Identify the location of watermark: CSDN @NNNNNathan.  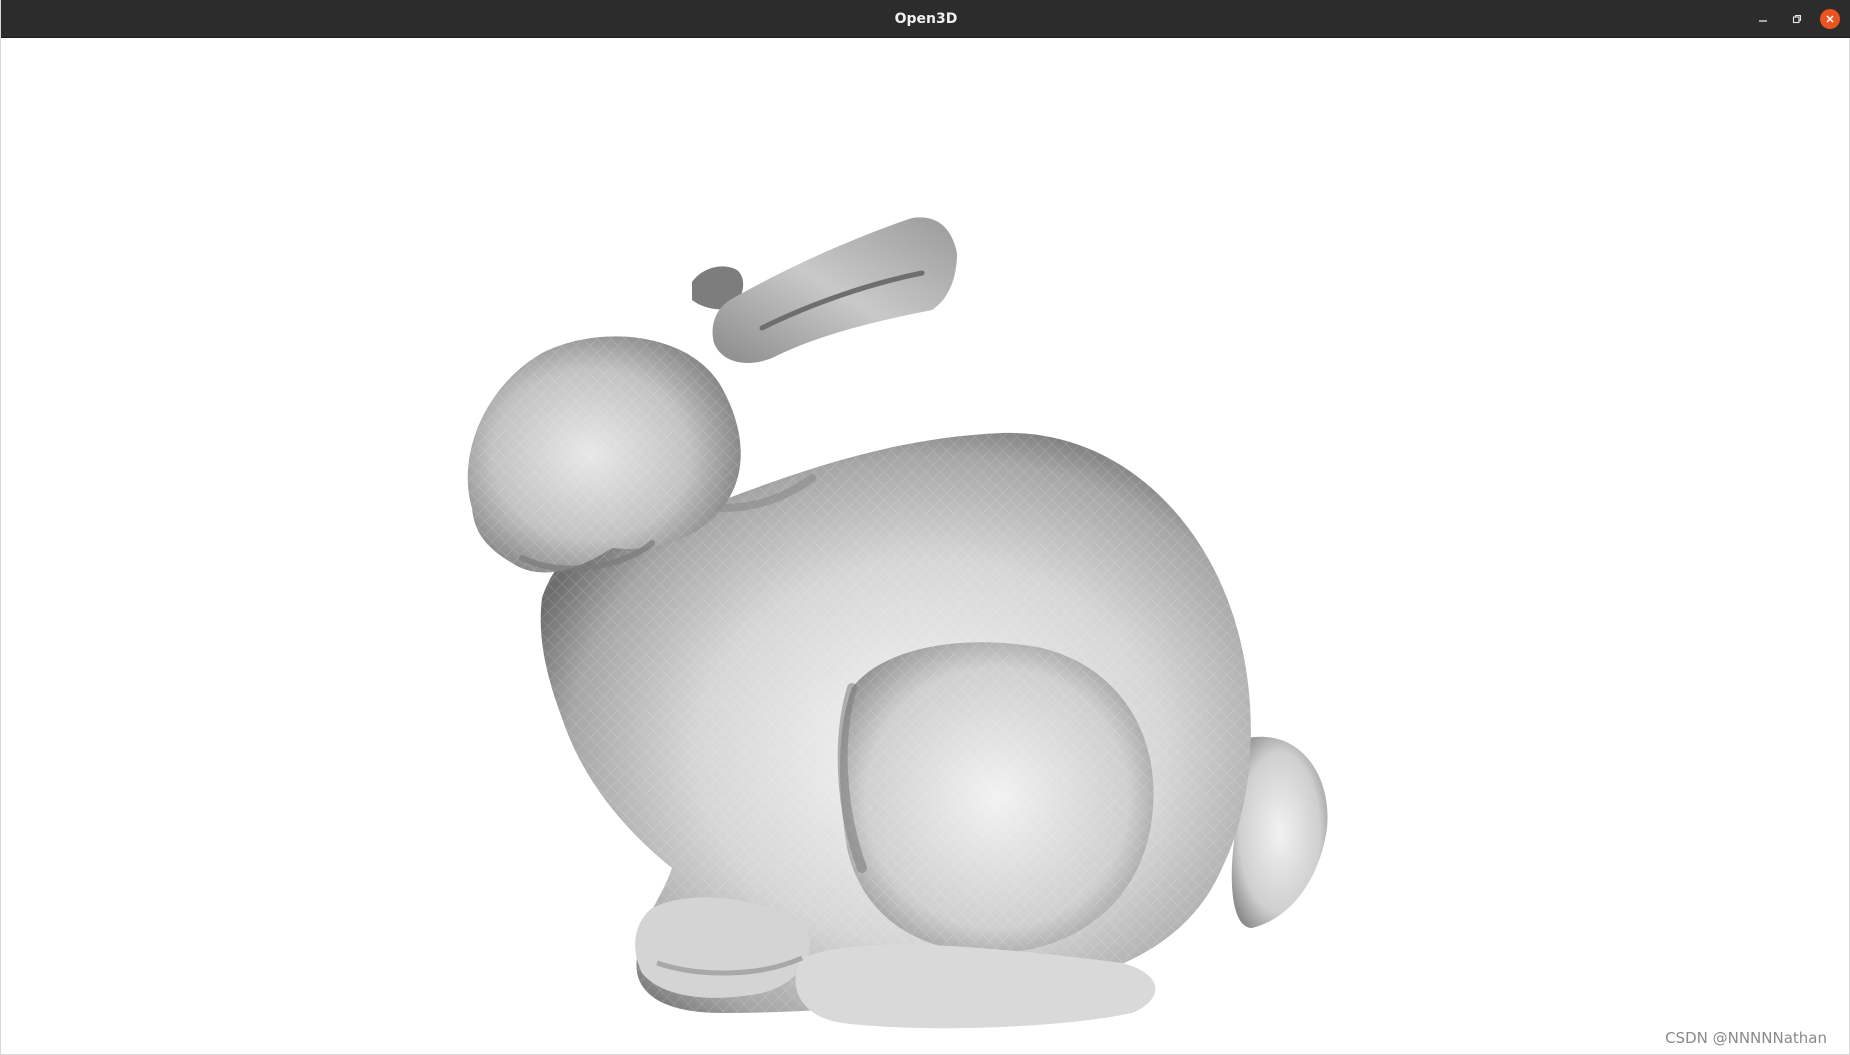
(1746, 1038).